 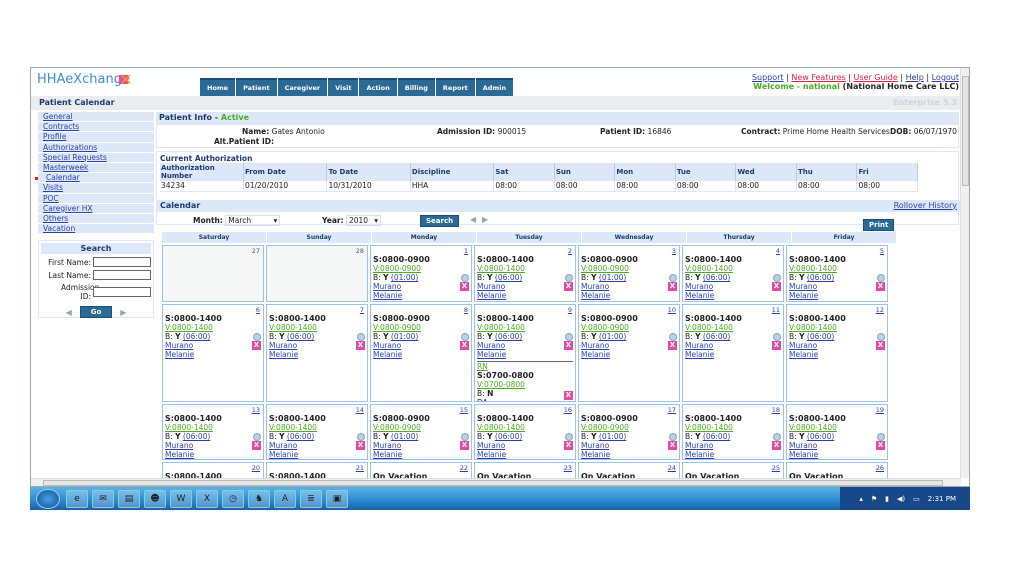 What do you see at coordinates (464, 468) in the screenshot?
I see `day-number-link: 22` at bounding box center [464, 468].